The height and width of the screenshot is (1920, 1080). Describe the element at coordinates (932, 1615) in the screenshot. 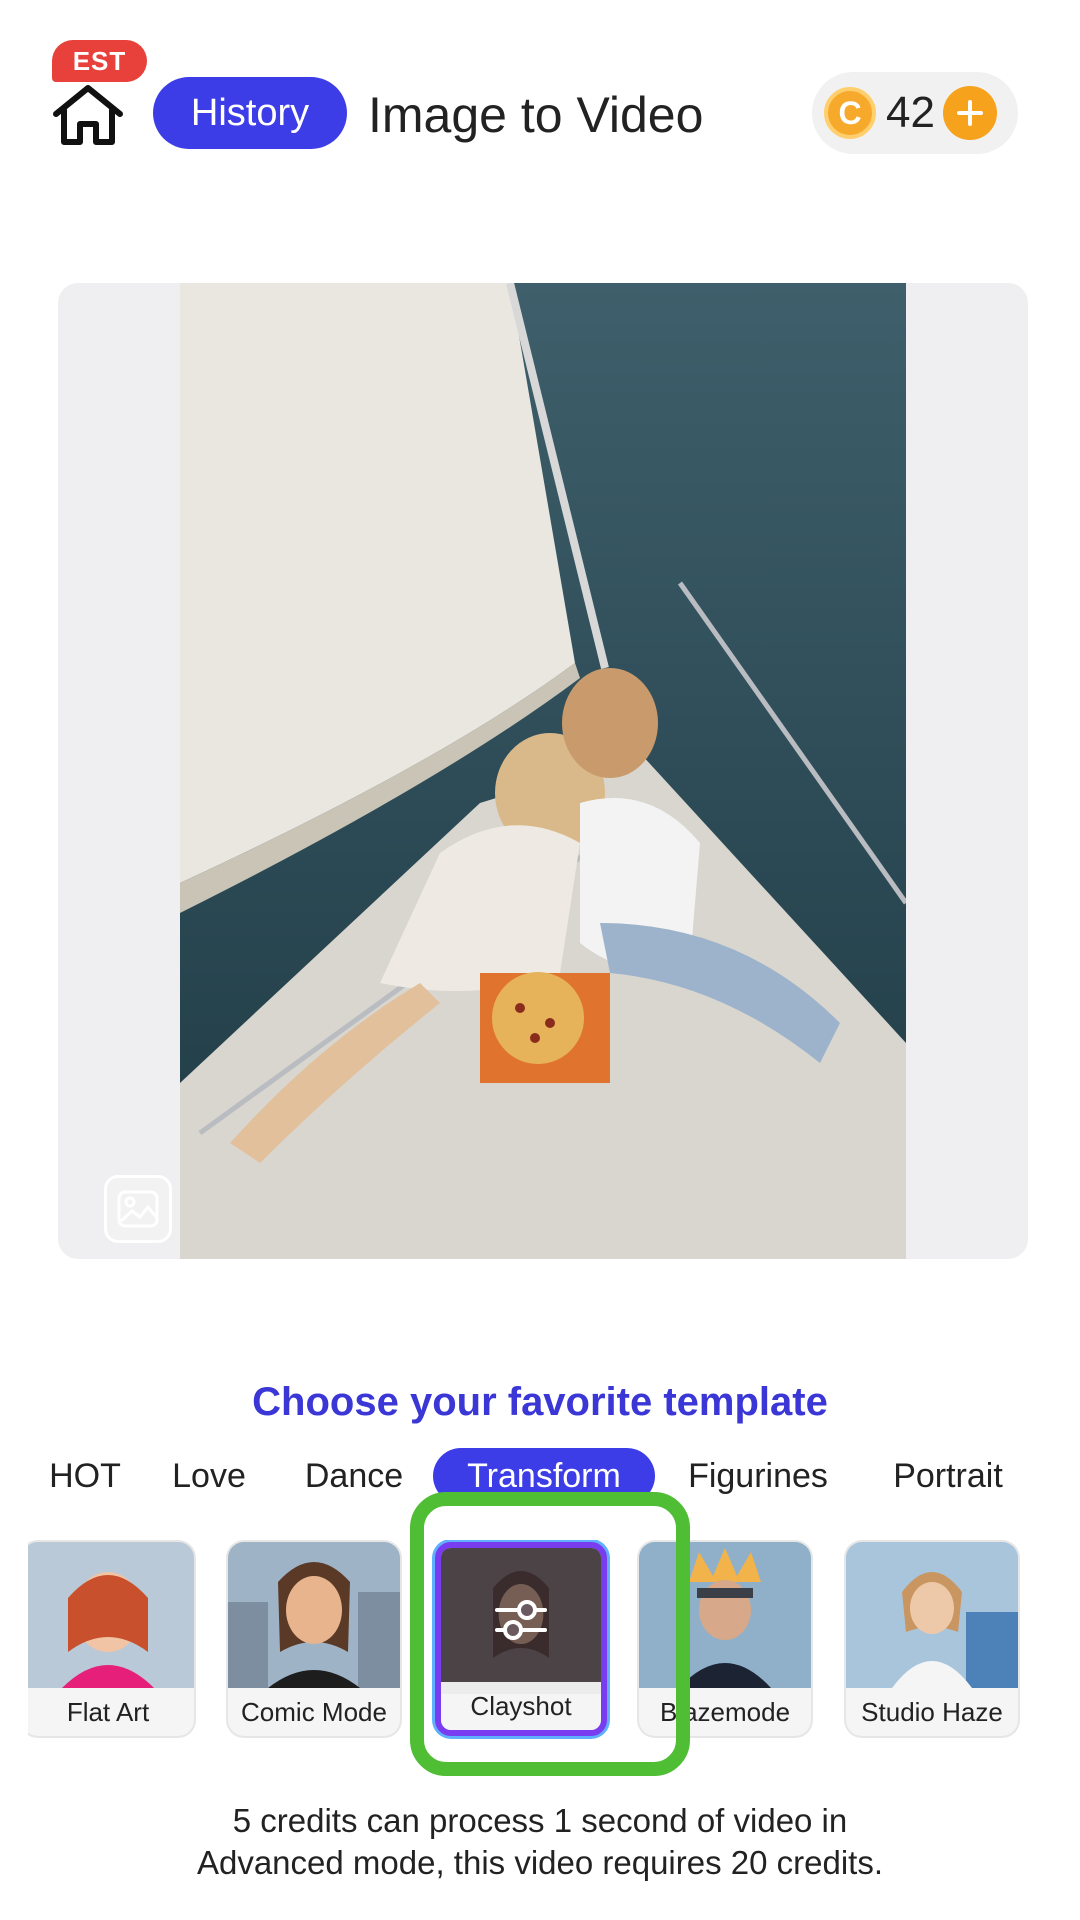

I see `studio-haze-thumbnail` at that location.